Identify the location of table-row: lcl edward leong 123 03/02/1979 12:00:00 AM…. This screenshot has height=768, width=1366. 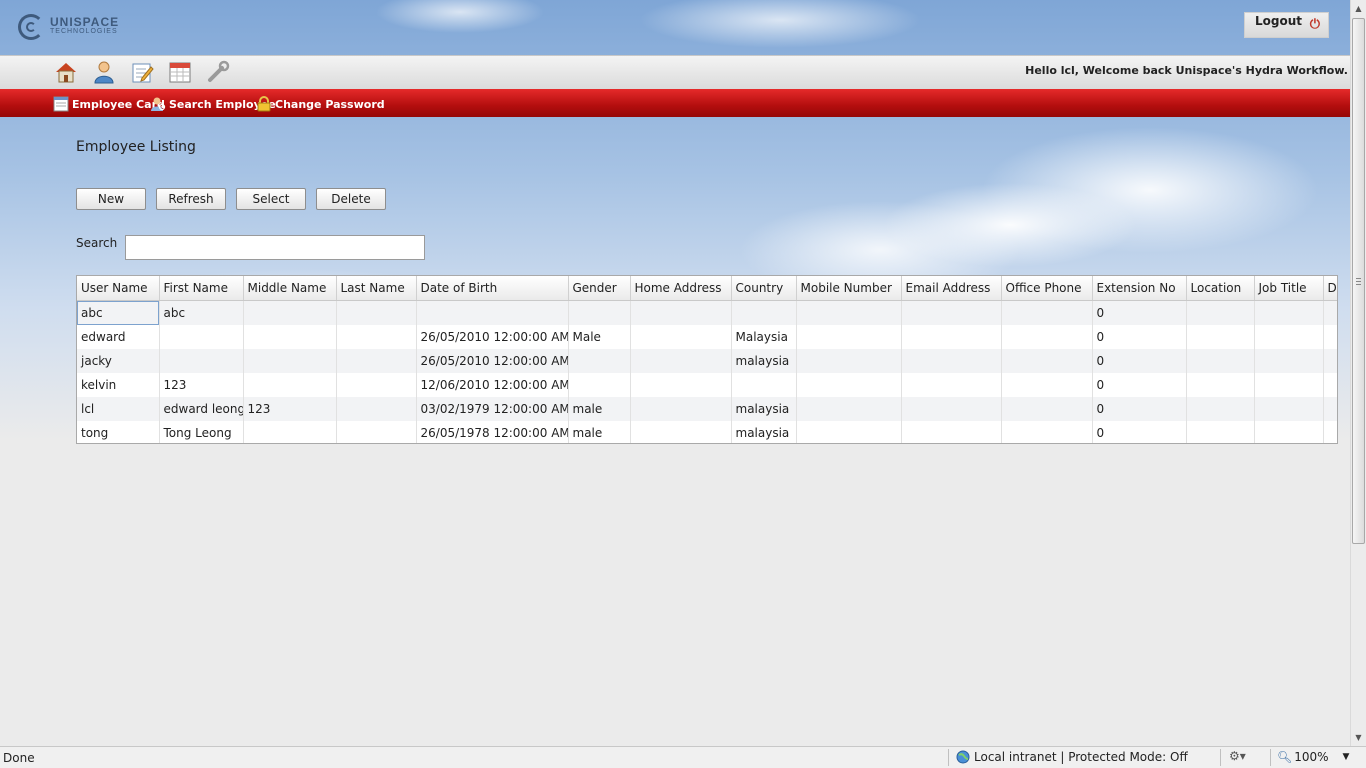
(707, 409).